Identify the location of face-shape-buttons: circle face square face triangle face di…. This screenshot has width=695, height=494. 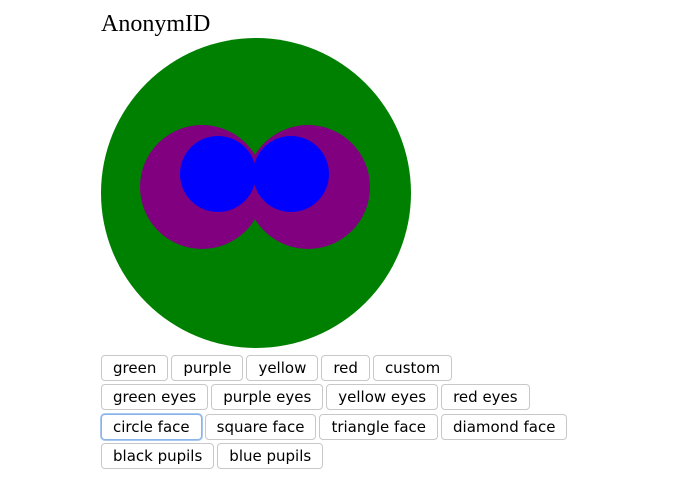
(334, 427).